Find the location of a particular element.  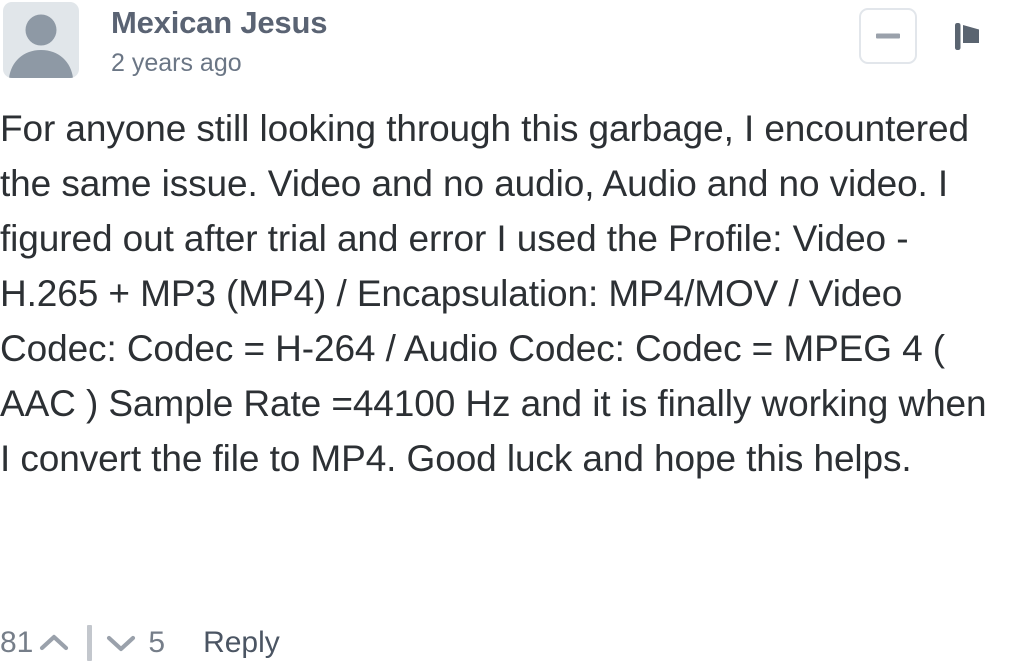

author-name: Mexican Jesus is located at coordinates (219, 23).